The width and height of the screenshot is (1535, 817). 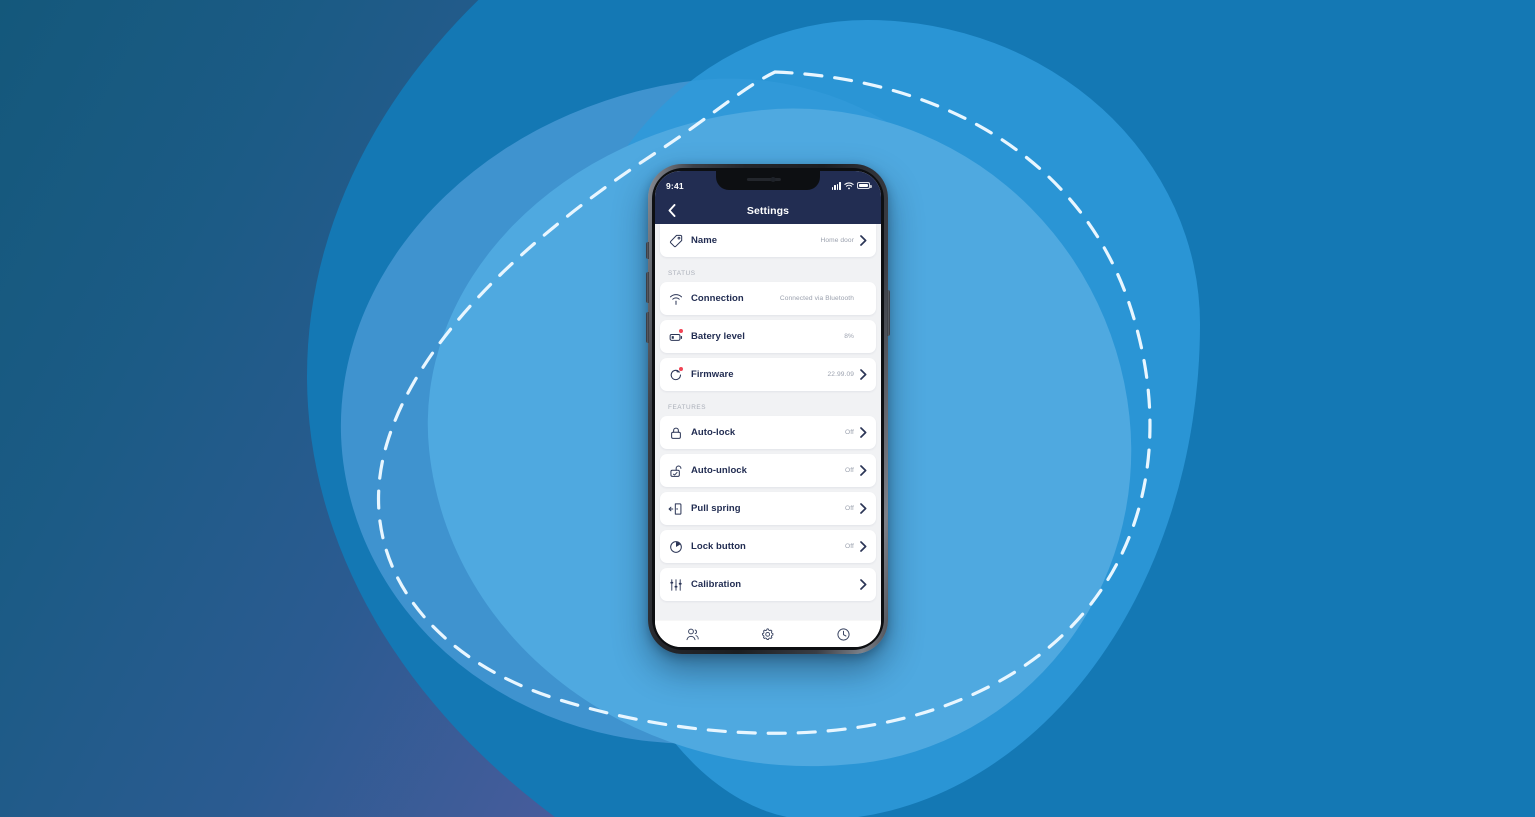 What do you see at coordinates (888, 313) in the screenshot?
I see `power-button` at bounding box center [888, 313].